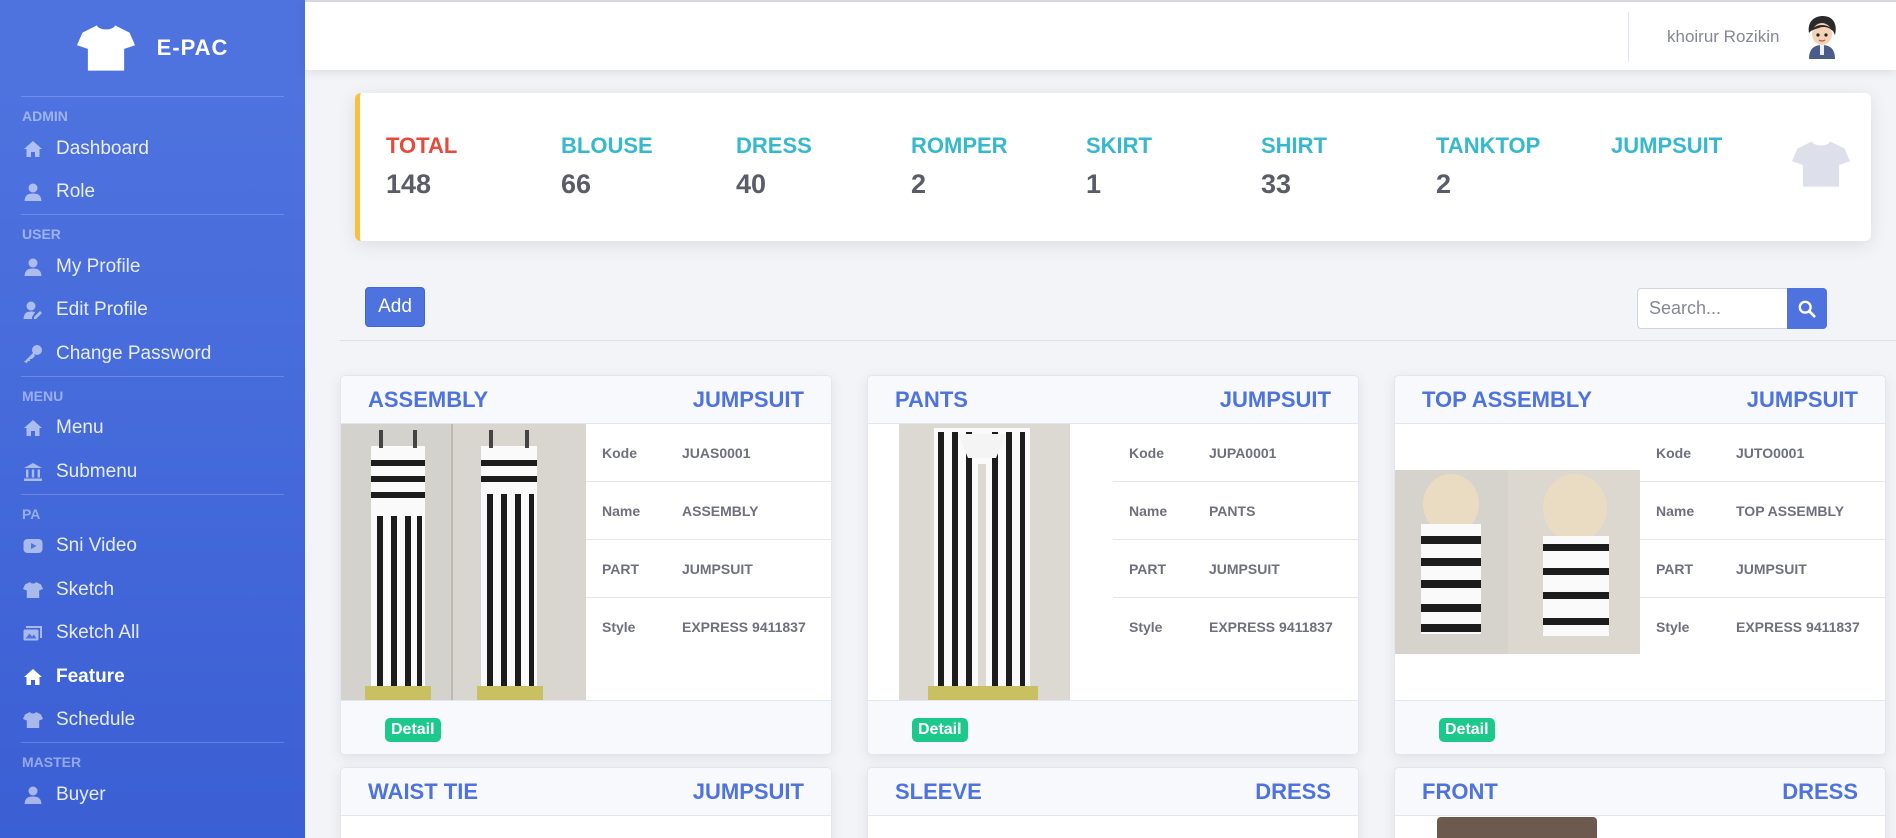  What do you see at coordinates (33, 633) in the screenshot?
I see `images-icon` at bounding box center [33, 633].